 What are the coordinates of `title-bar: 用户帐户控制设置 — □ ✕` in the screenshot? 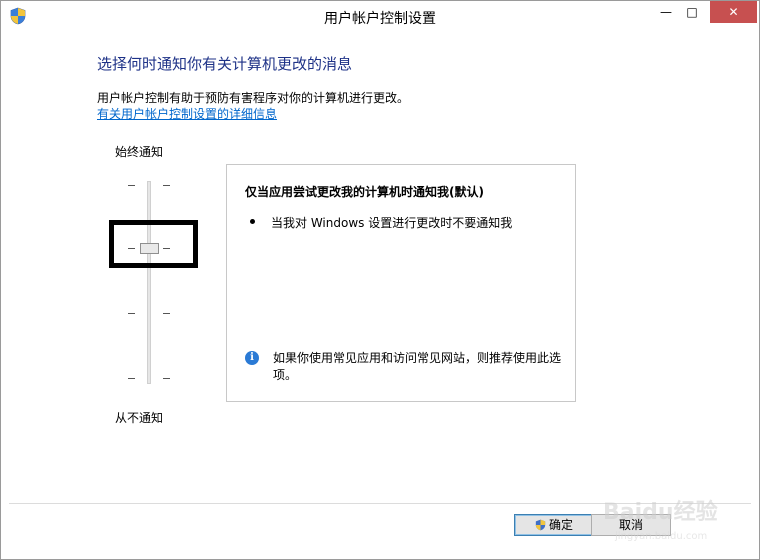 It's located at (380, 16).